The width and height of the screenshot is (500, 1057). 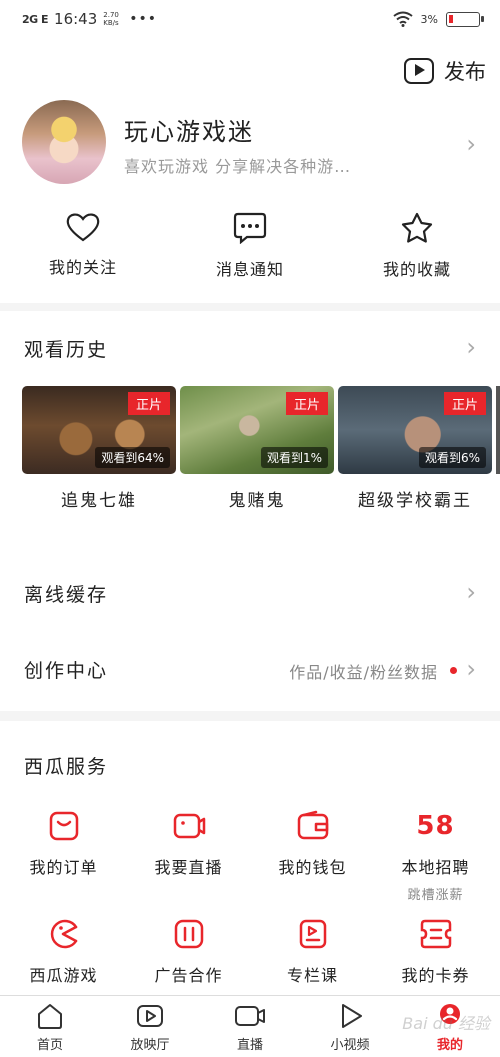 What do you see at coordinates (471, 144) in the screenshot?
I see `profile-chevron-icon: ›` at bounding box center [471, 144].